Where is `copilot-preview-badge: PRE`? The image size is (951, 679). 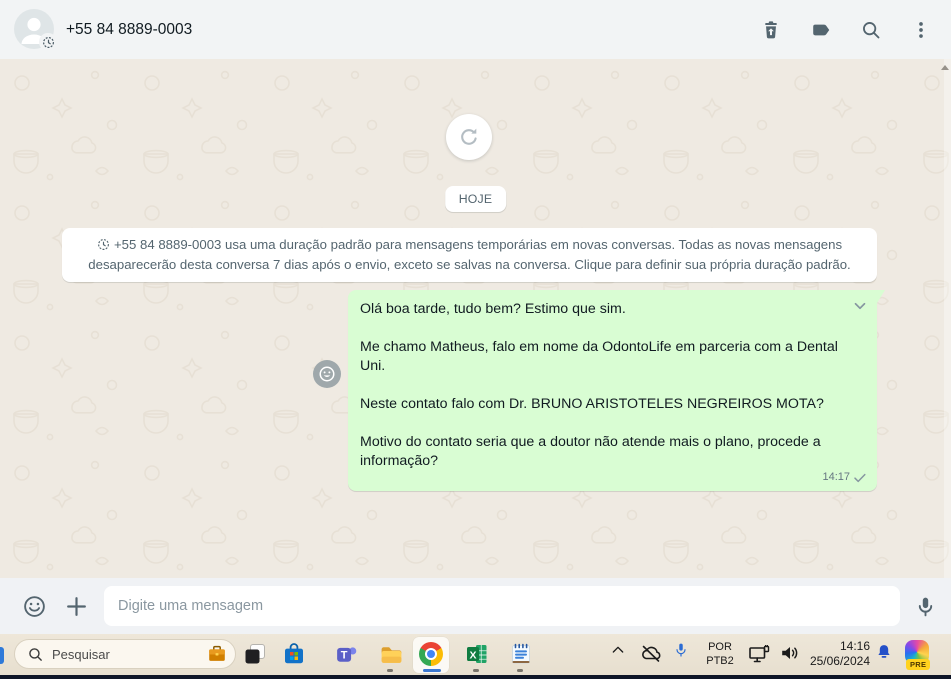
copilot-preview-badge: PRE is located at coordinates (918, 664).